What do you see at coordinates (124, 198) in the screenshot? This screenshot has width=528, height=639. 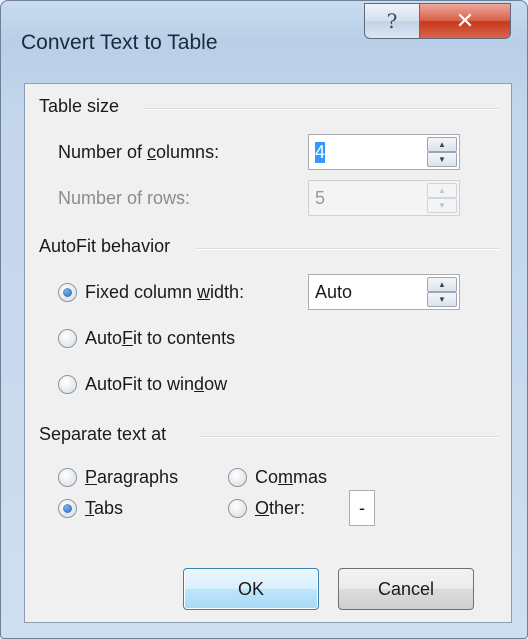 I see `rows-label: Number of rows:` at bounding box center [124, 198].